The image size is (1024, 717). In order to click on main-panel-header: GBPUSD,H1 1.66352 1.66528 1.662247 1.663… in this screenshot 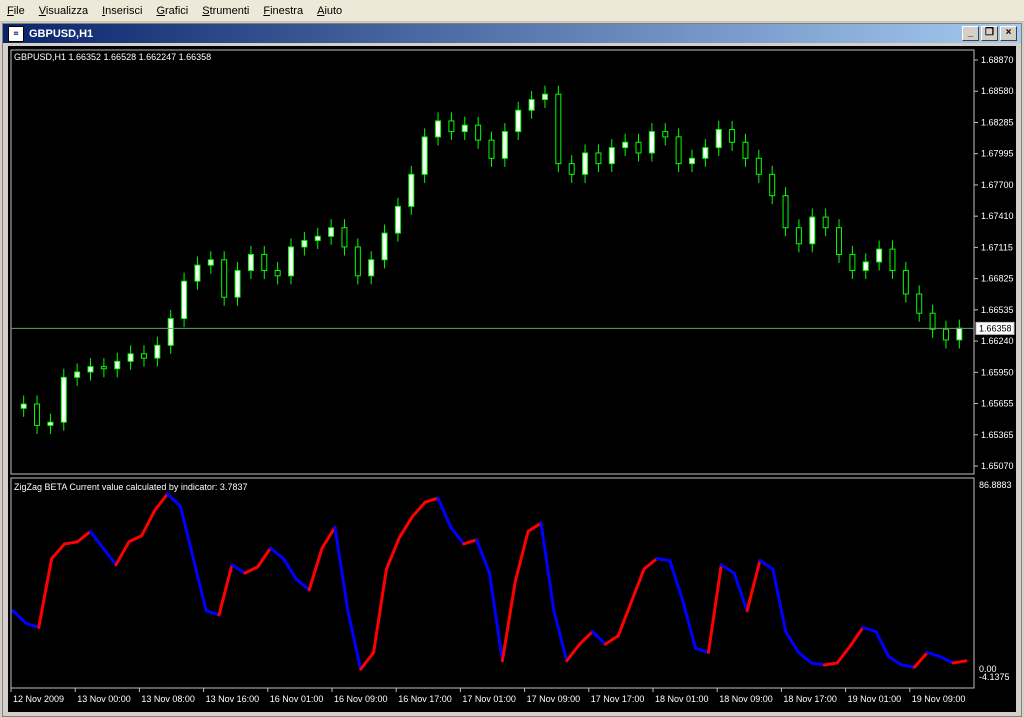, I will do `click(112, 57)`.